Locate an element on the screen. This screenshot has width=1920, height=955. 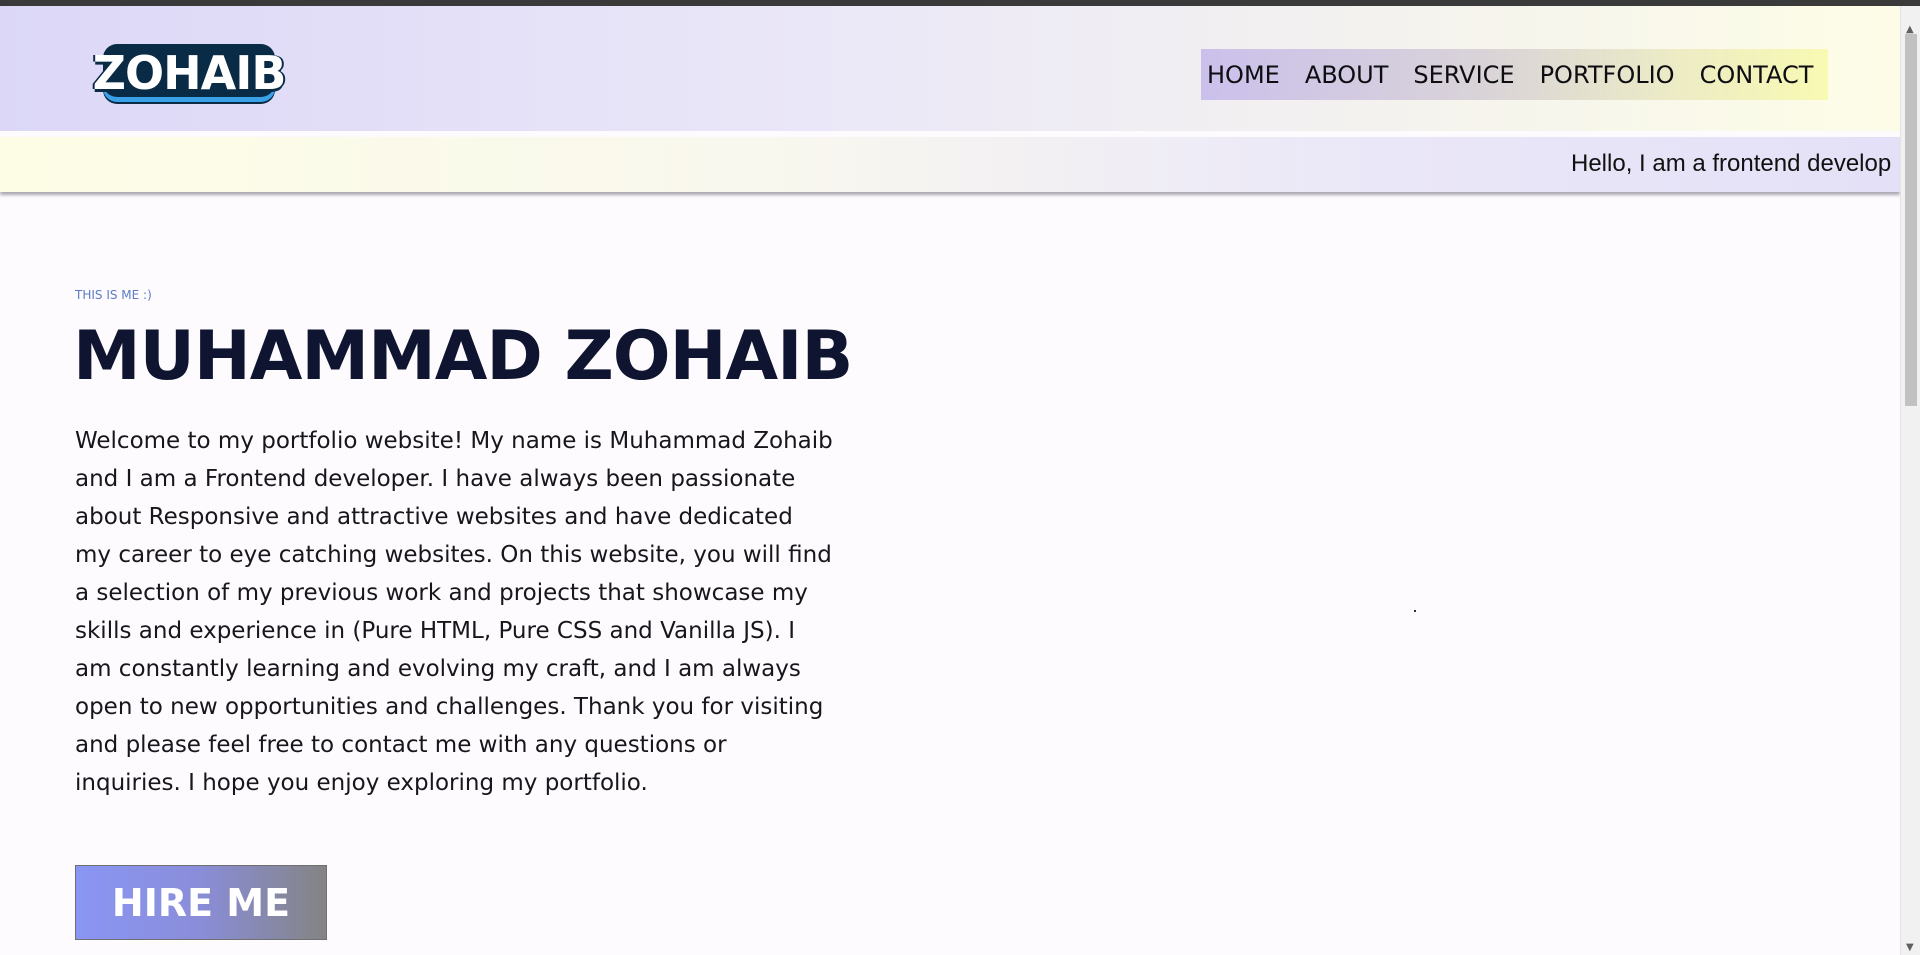
scrollbar-thumb is located at coordinates (1911, 220).